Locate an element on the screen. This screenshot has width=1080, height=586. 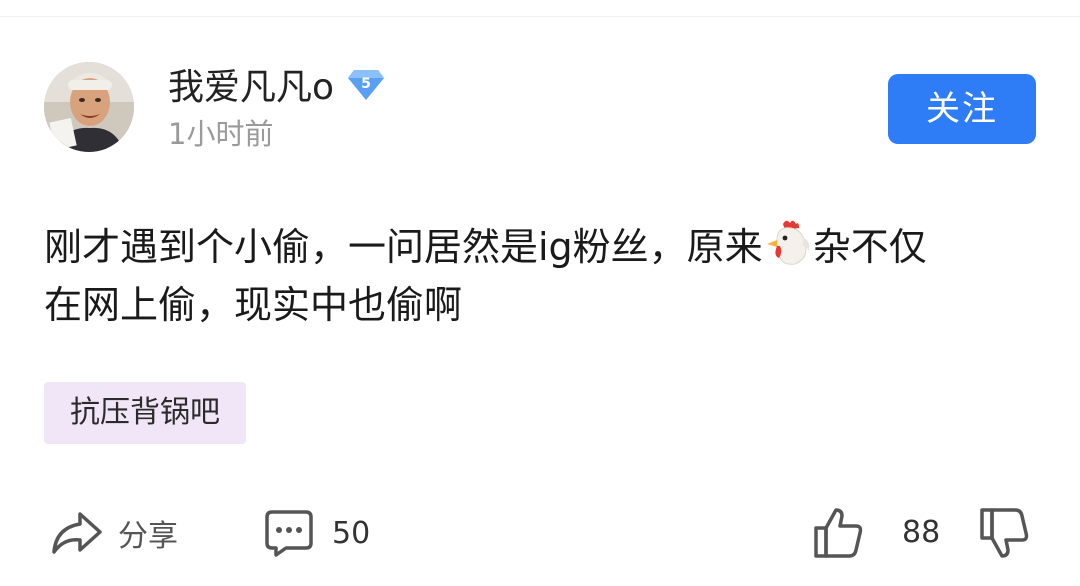
share-label: 分享 is located at coordinates (148, 536).